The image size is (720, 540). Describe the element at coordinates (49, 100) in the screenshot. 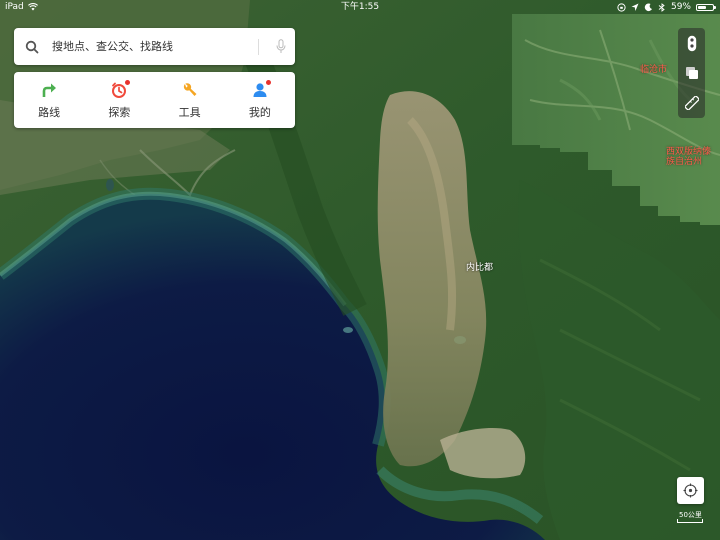

I see `quick-route-button: 路线` at that location.